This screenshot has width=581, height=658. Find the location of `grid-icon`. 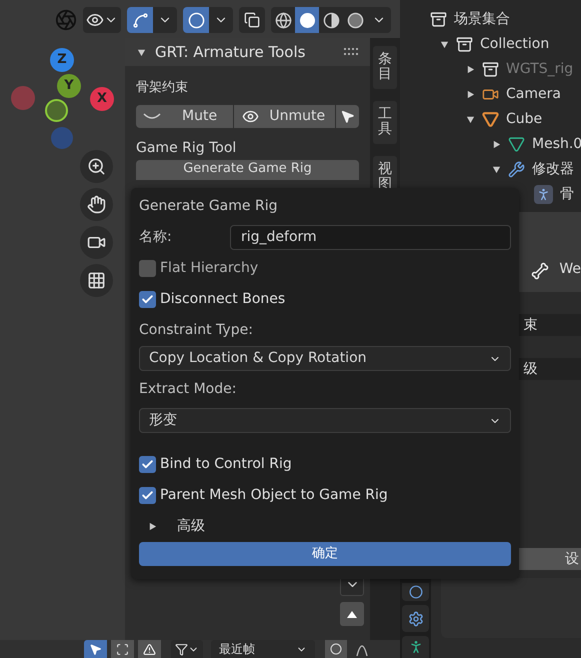

grid-icon is located at coordinates (96, 280).